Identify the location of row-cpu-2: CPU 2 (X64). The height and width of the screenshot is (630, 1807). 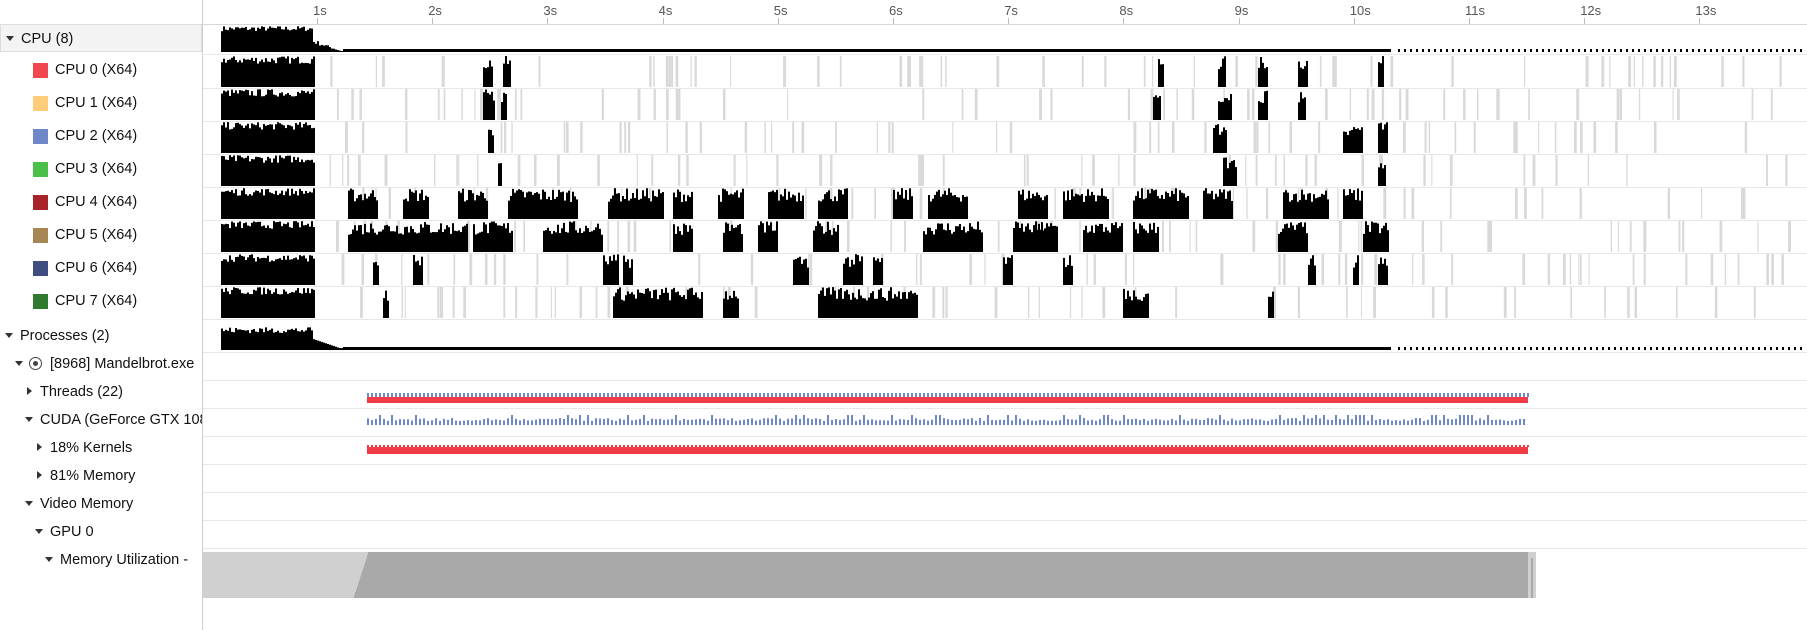
(101, 136).